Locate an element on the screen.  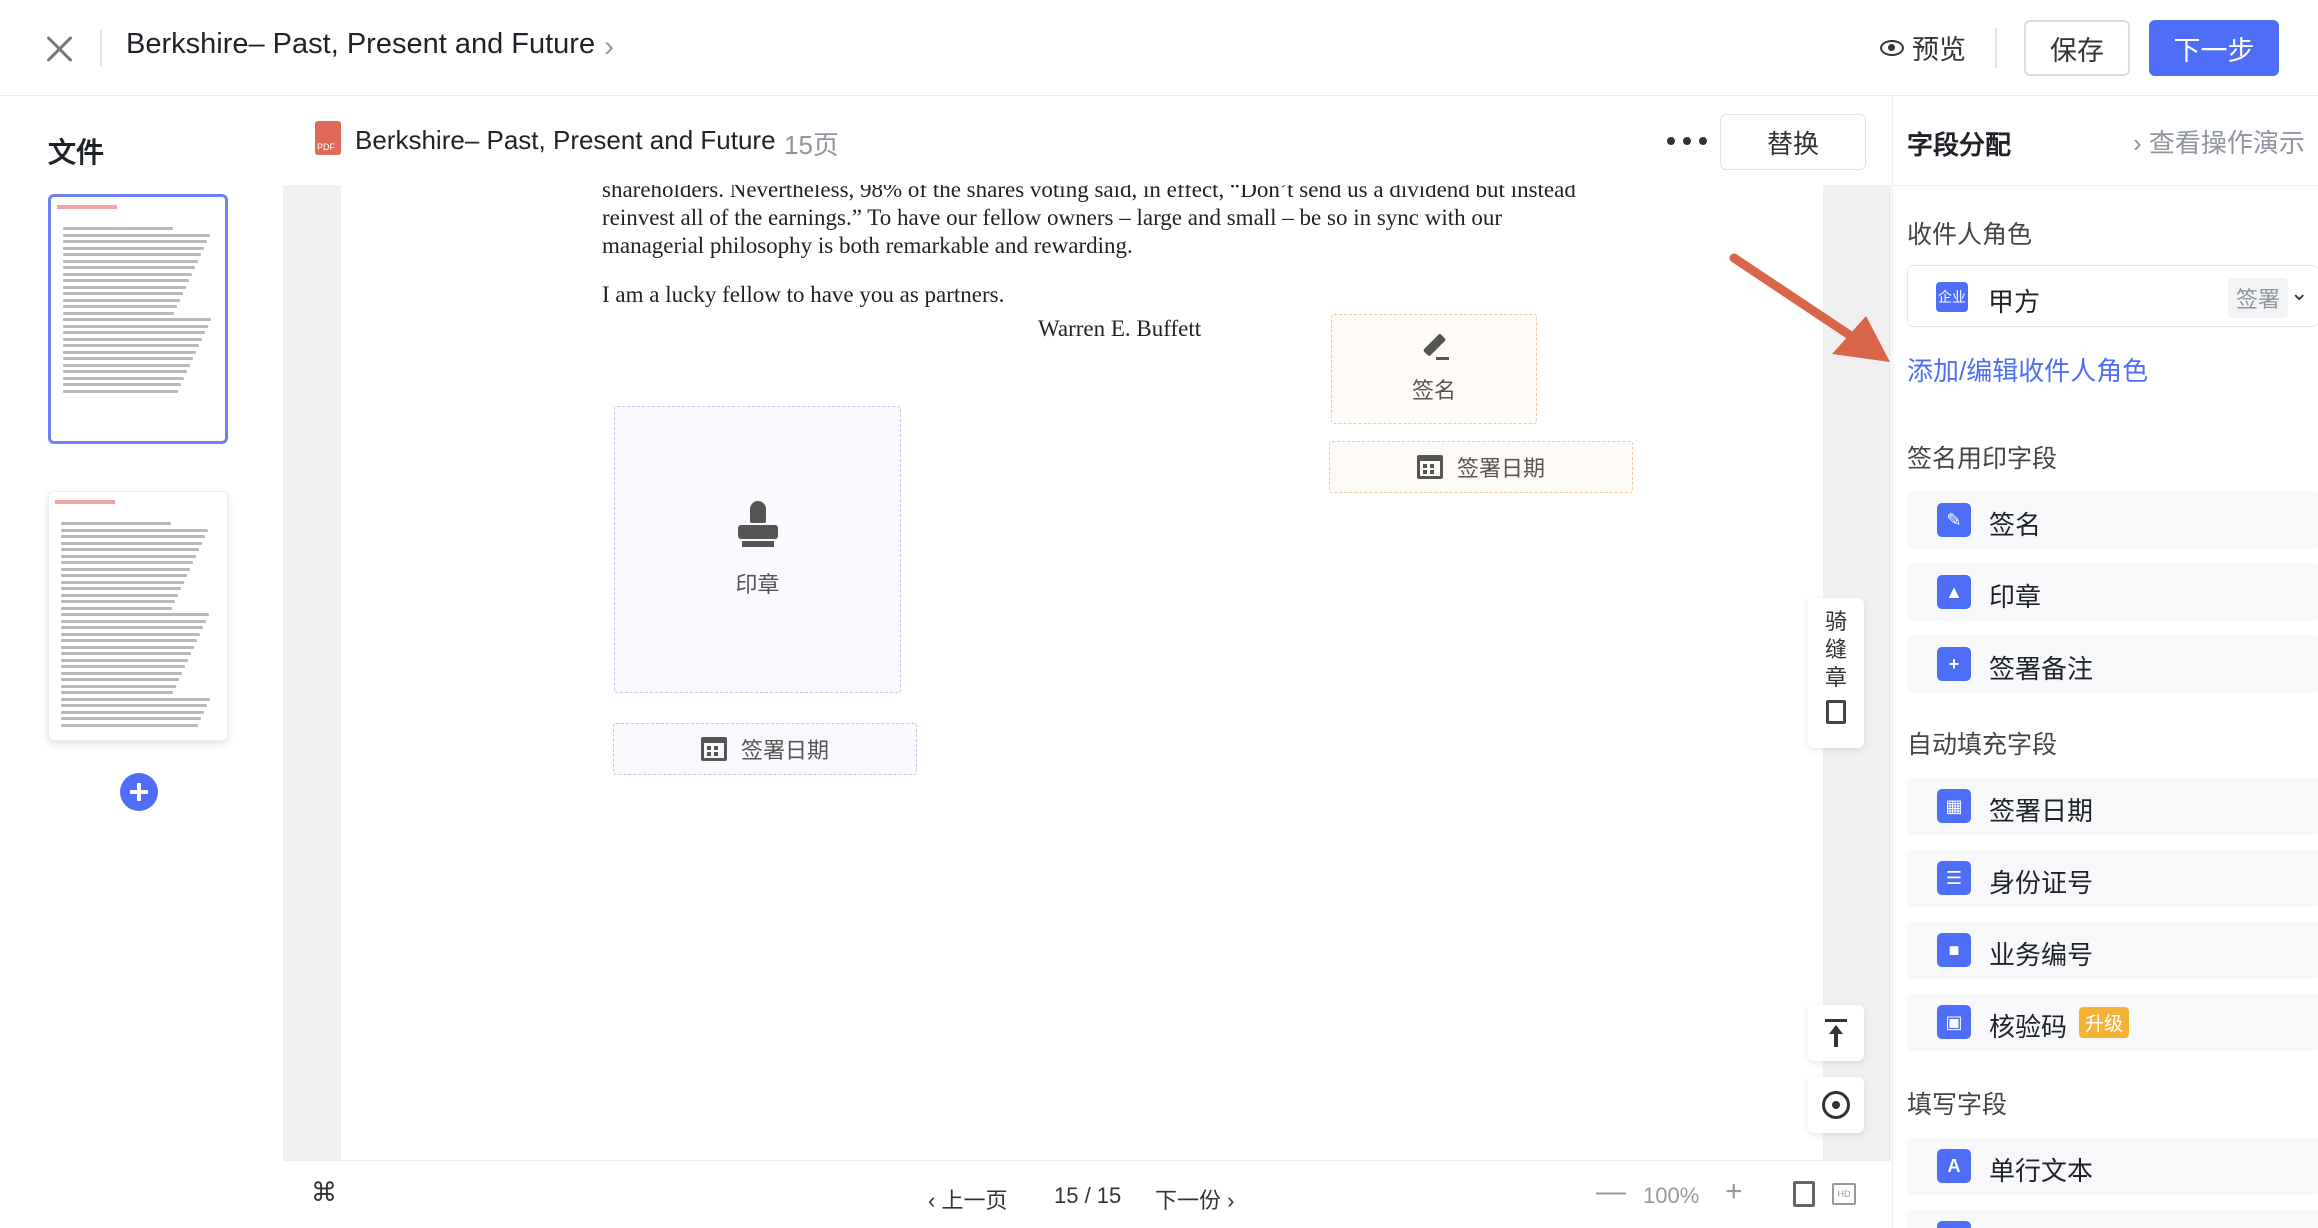
close-icon is located at coordinates (59, 49).